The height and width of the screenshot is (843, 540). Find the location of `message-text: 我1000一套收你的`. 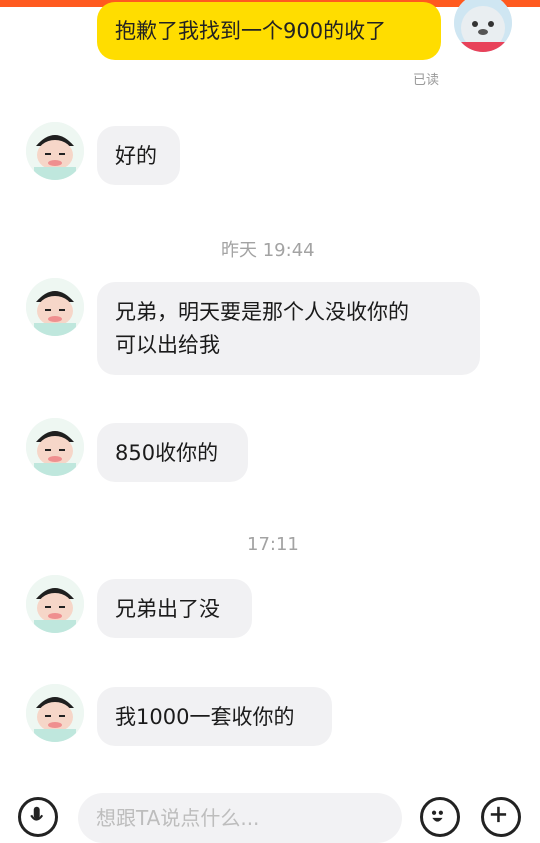

message-text: 我1000一套收你的 is located at coordinates (205, 717).